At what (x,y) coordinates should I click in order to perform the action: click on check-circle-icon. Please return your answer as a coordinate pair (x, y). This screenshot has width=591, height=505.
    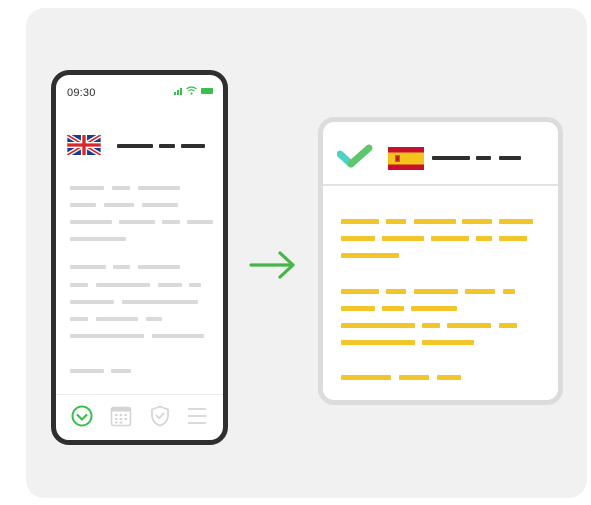
    Looking at the image, I should click on (82, 416).